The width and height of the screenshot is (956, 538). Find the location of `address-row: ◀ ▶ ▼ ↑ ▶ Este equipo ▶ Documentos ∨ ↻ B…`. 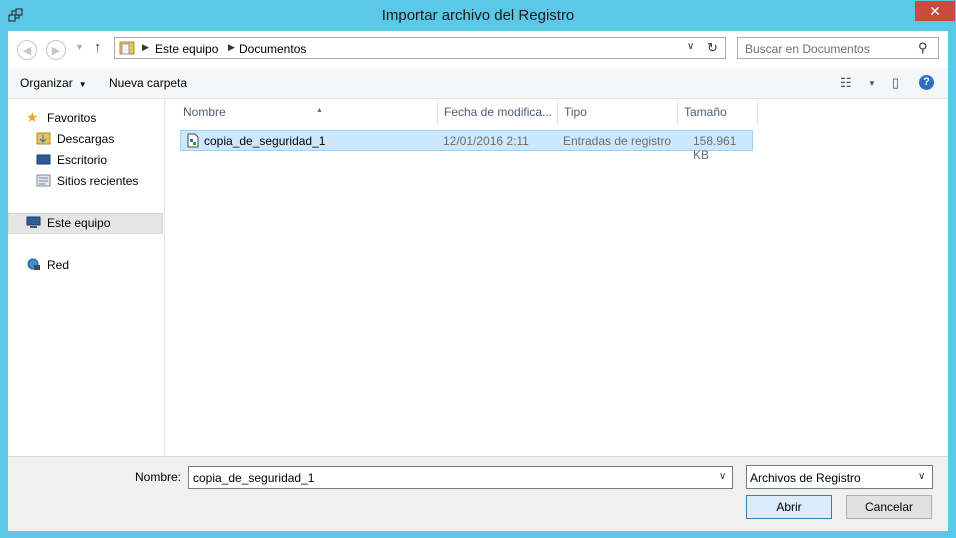

address-row: ◀ ▶ ▼ ↑ ▶ Este equipo ▶ Documentos ∨ ↻ B… is located at coordinates (478, 49).